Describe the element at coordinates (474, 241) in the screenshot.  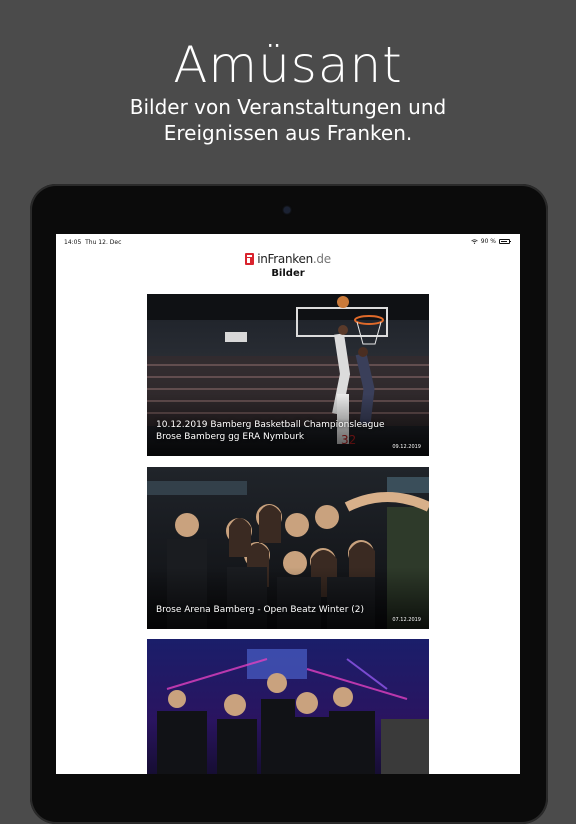
I see `wifi-icon` at that location.